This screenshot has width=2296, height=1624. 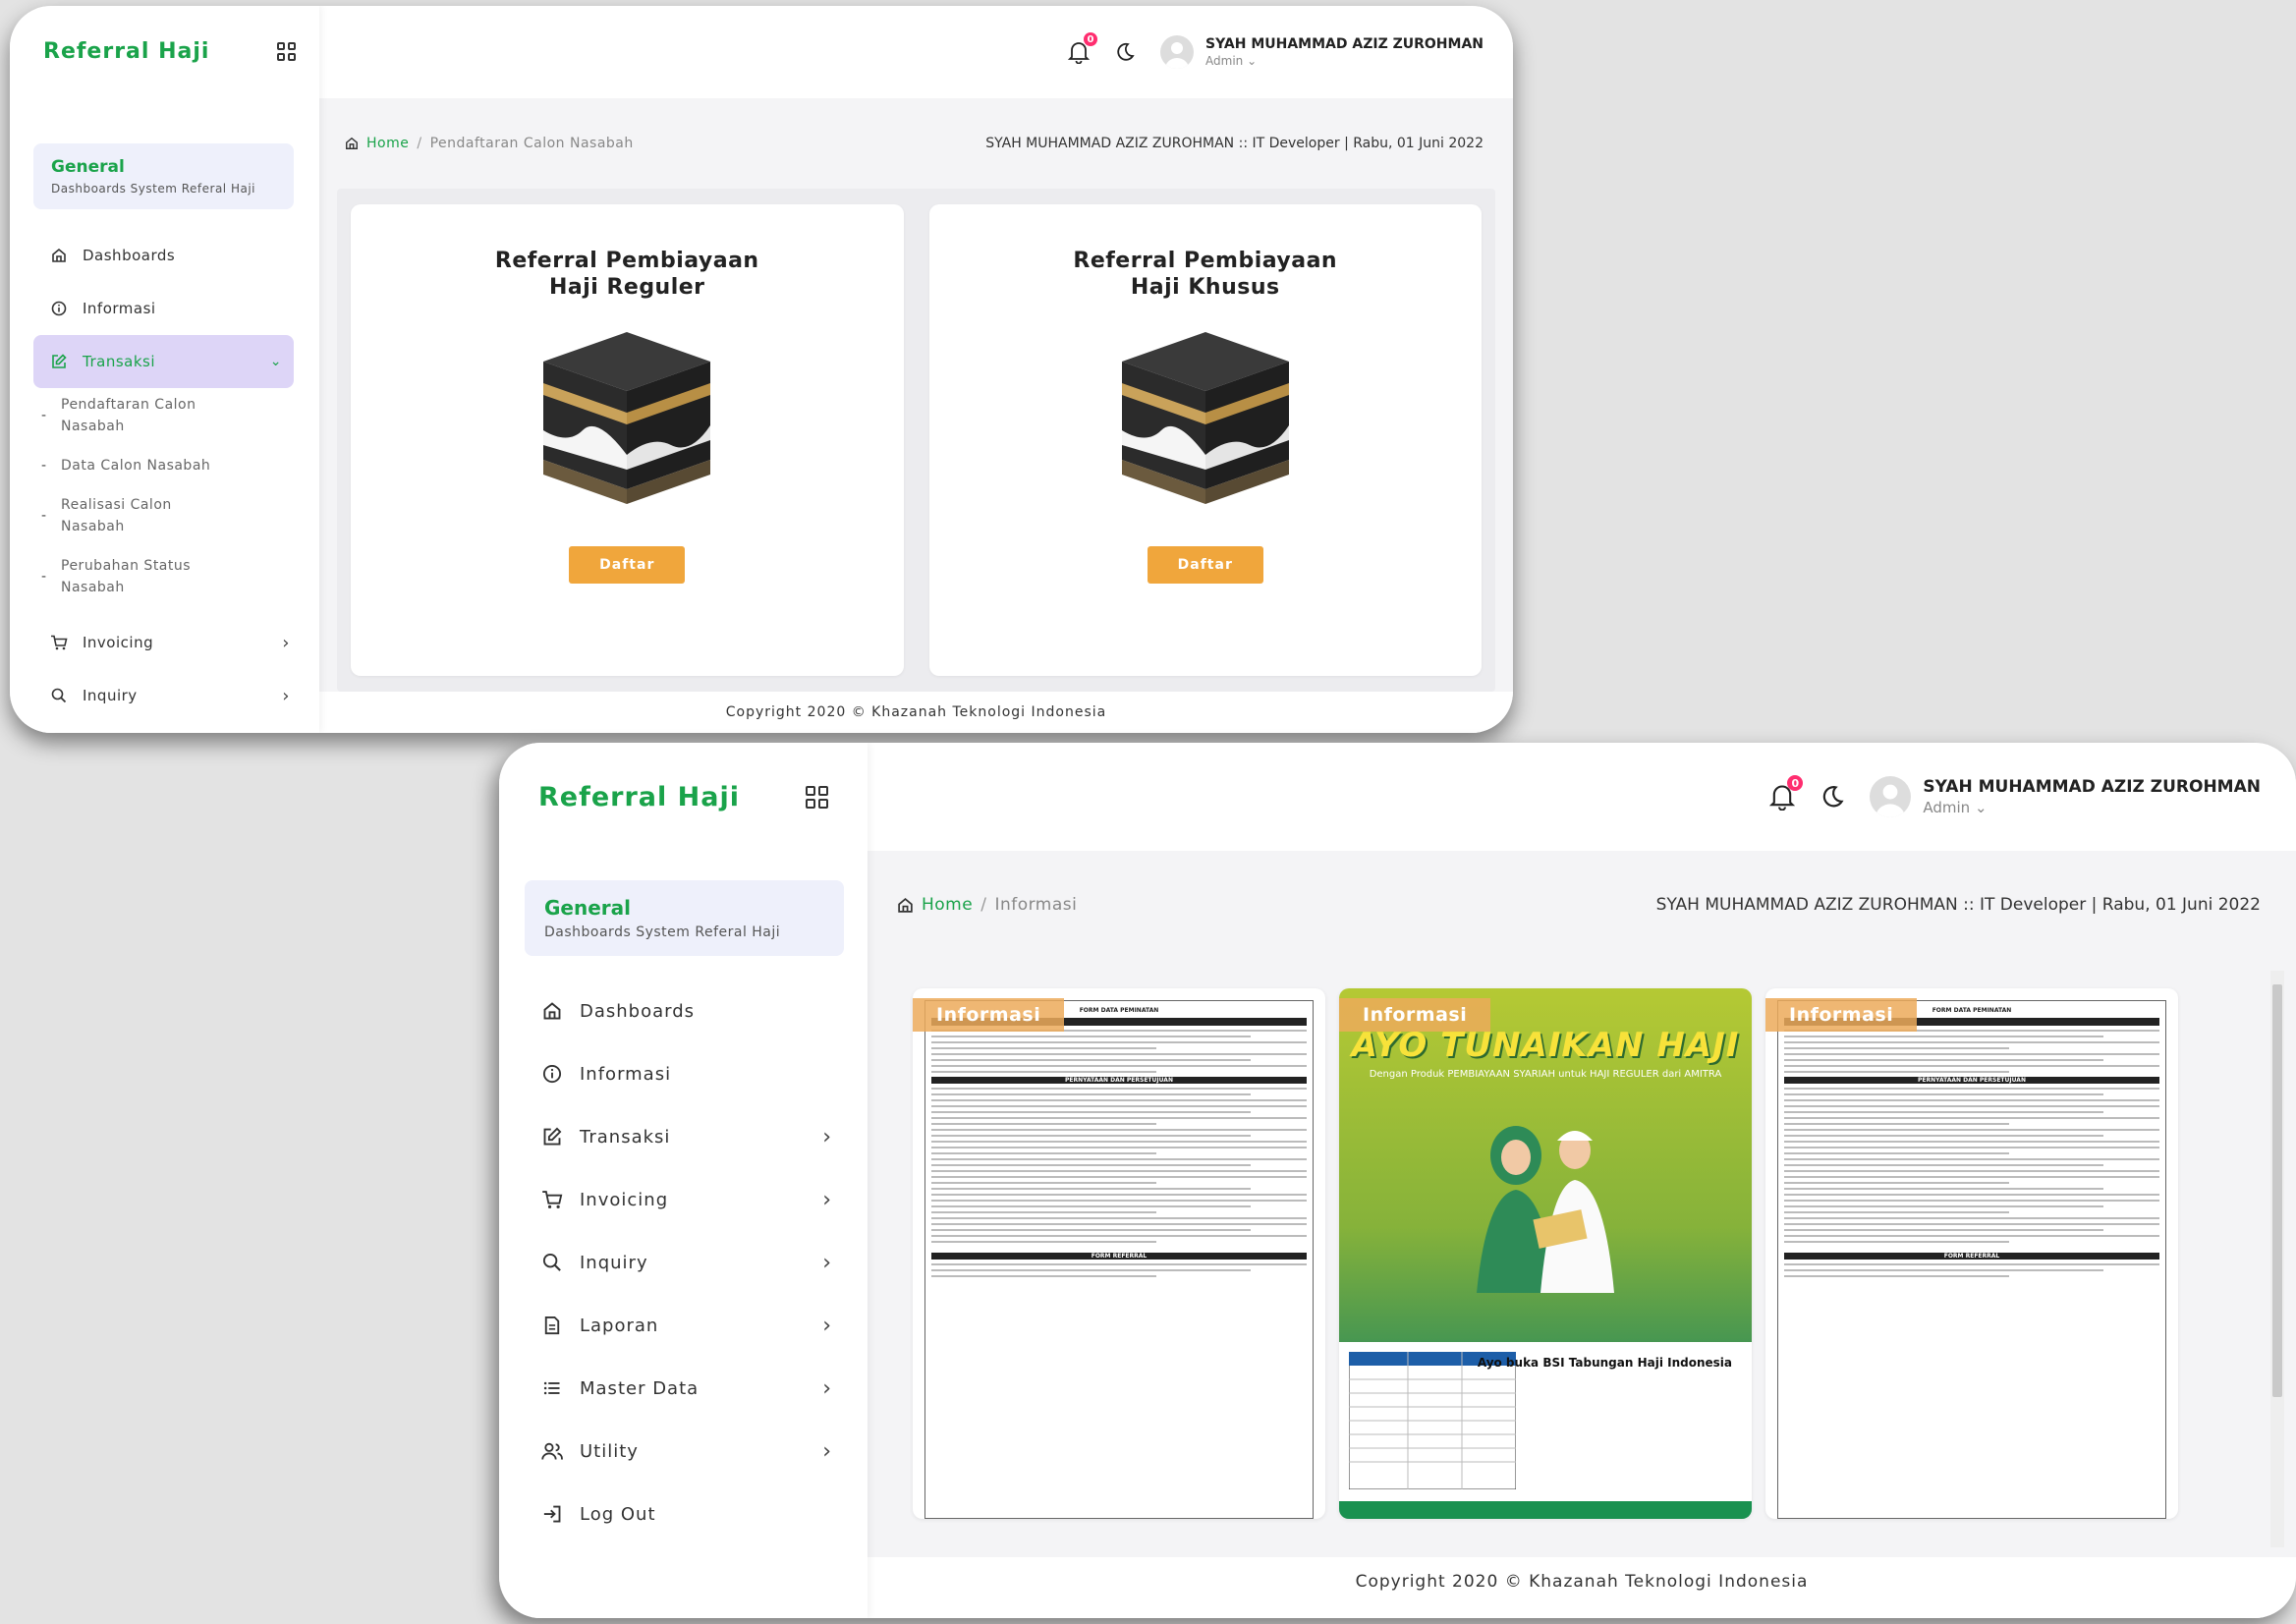 I want to click on logout-icon, so click(x=552, y=1514).